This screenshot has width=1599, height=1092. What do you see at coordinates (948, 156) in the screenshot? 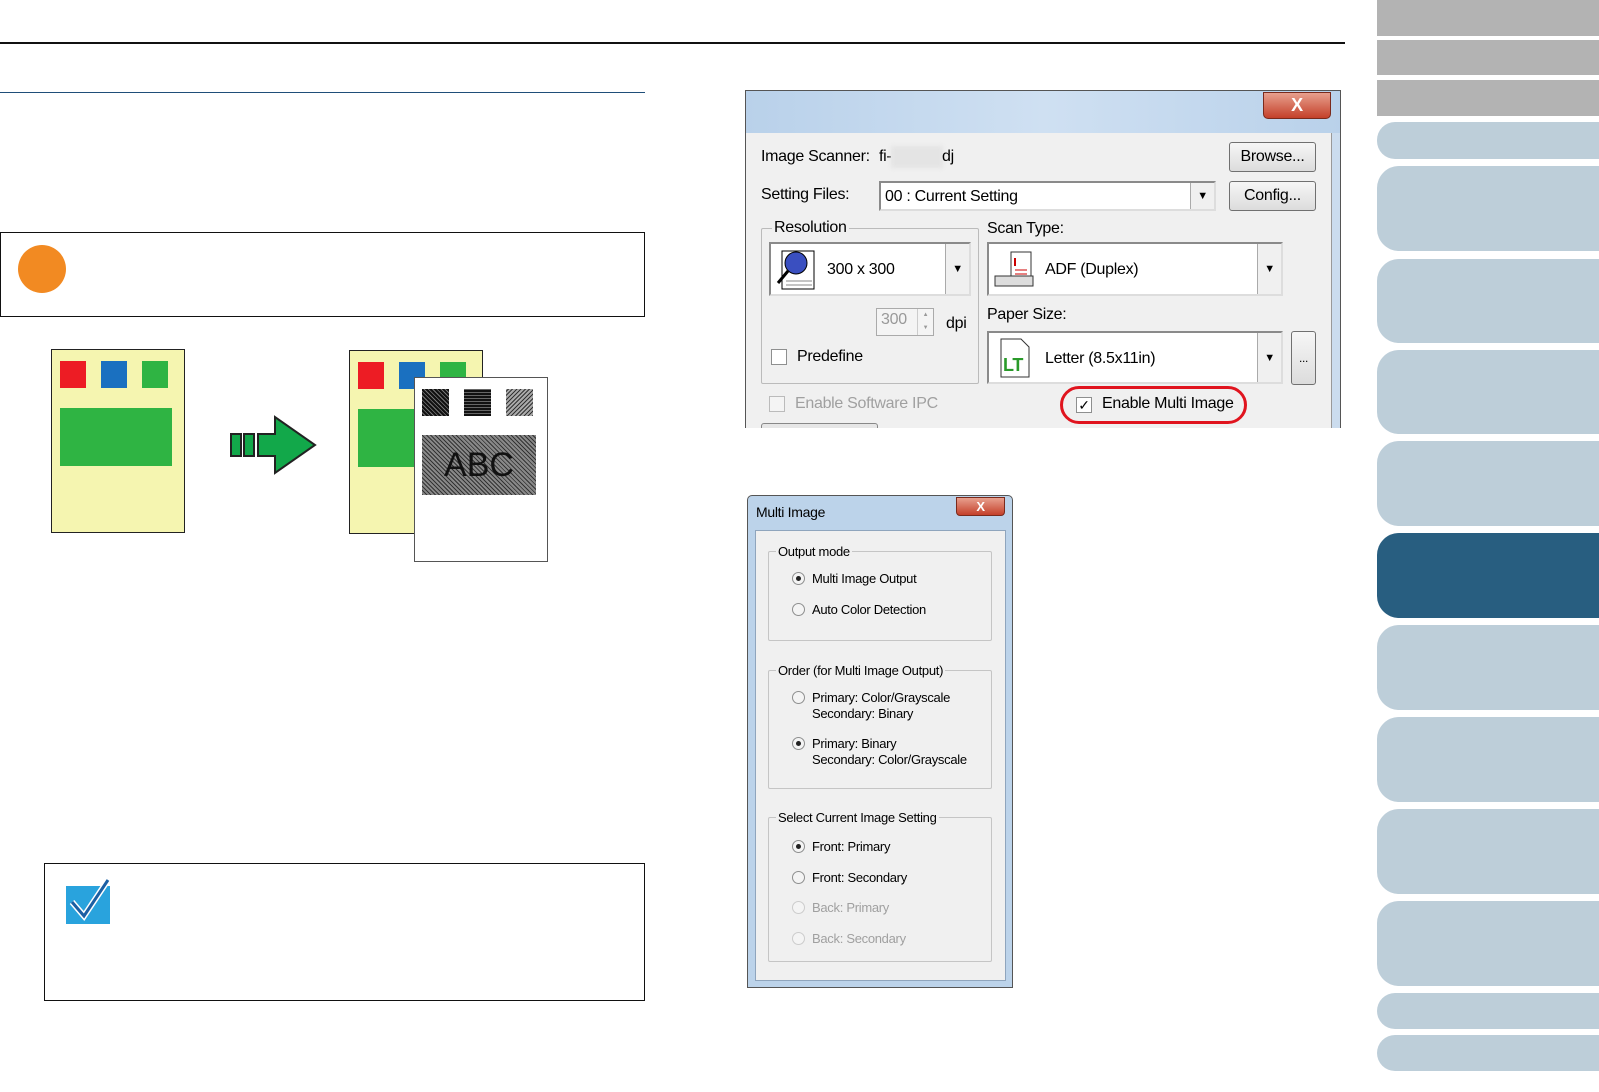
I see `image-scanner-suffix: dj` at bounding box center [948, 156].